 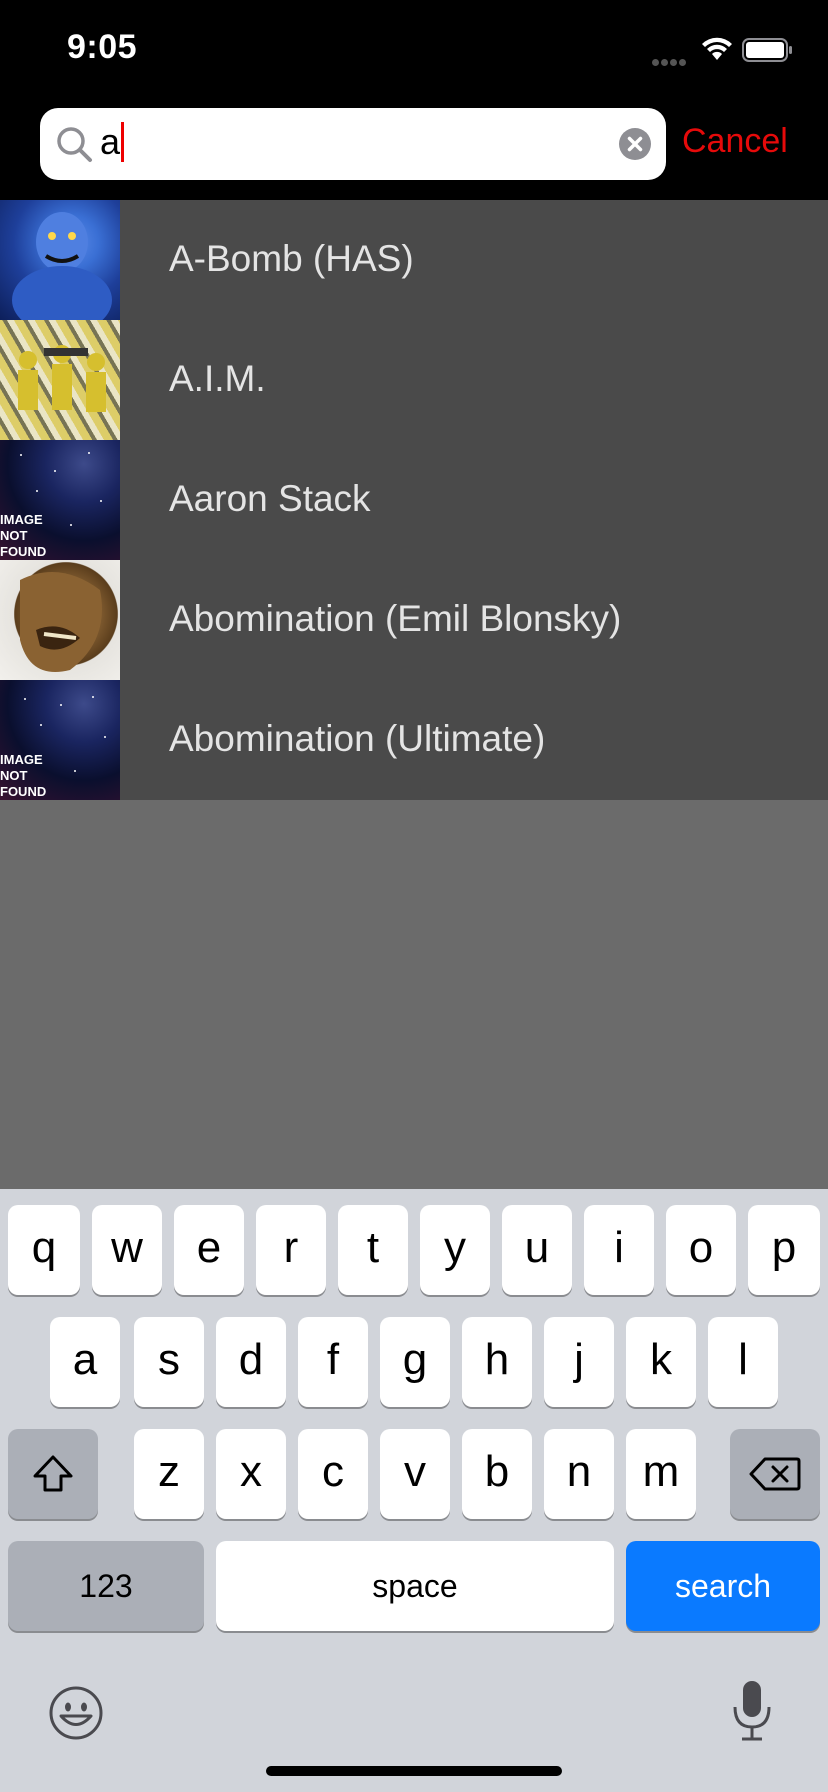 What do you see at coordinates (717, 48) in the screenshot?
I see `wifi-icon` at bounding box center [717, 48].